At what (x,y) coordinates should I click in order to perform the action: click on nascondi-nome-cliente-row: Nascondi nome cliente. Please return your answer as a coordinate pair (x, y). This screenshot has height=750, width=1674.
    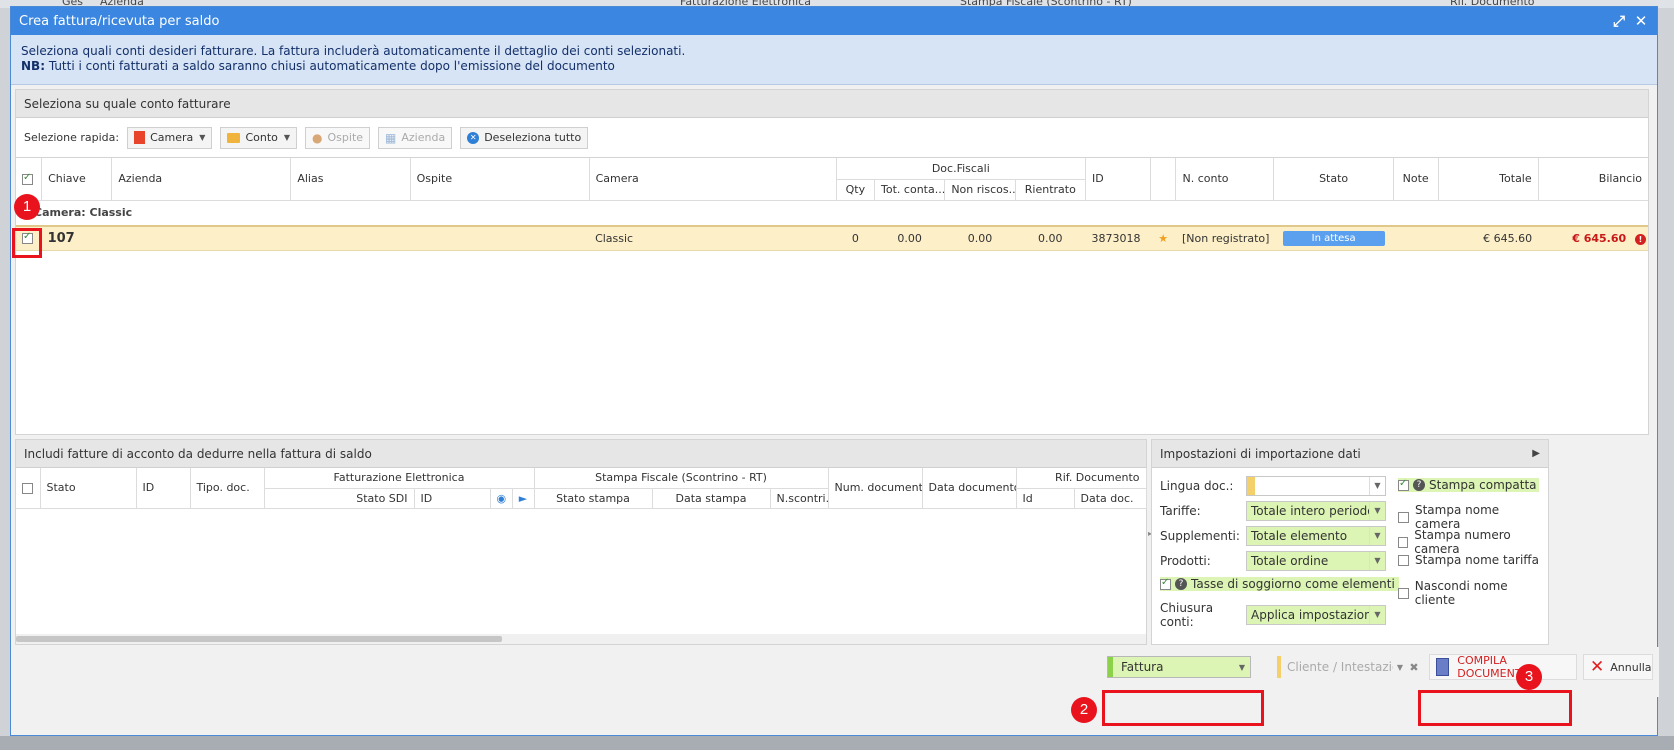
    Looking at the image, I should click on (1473, 593).